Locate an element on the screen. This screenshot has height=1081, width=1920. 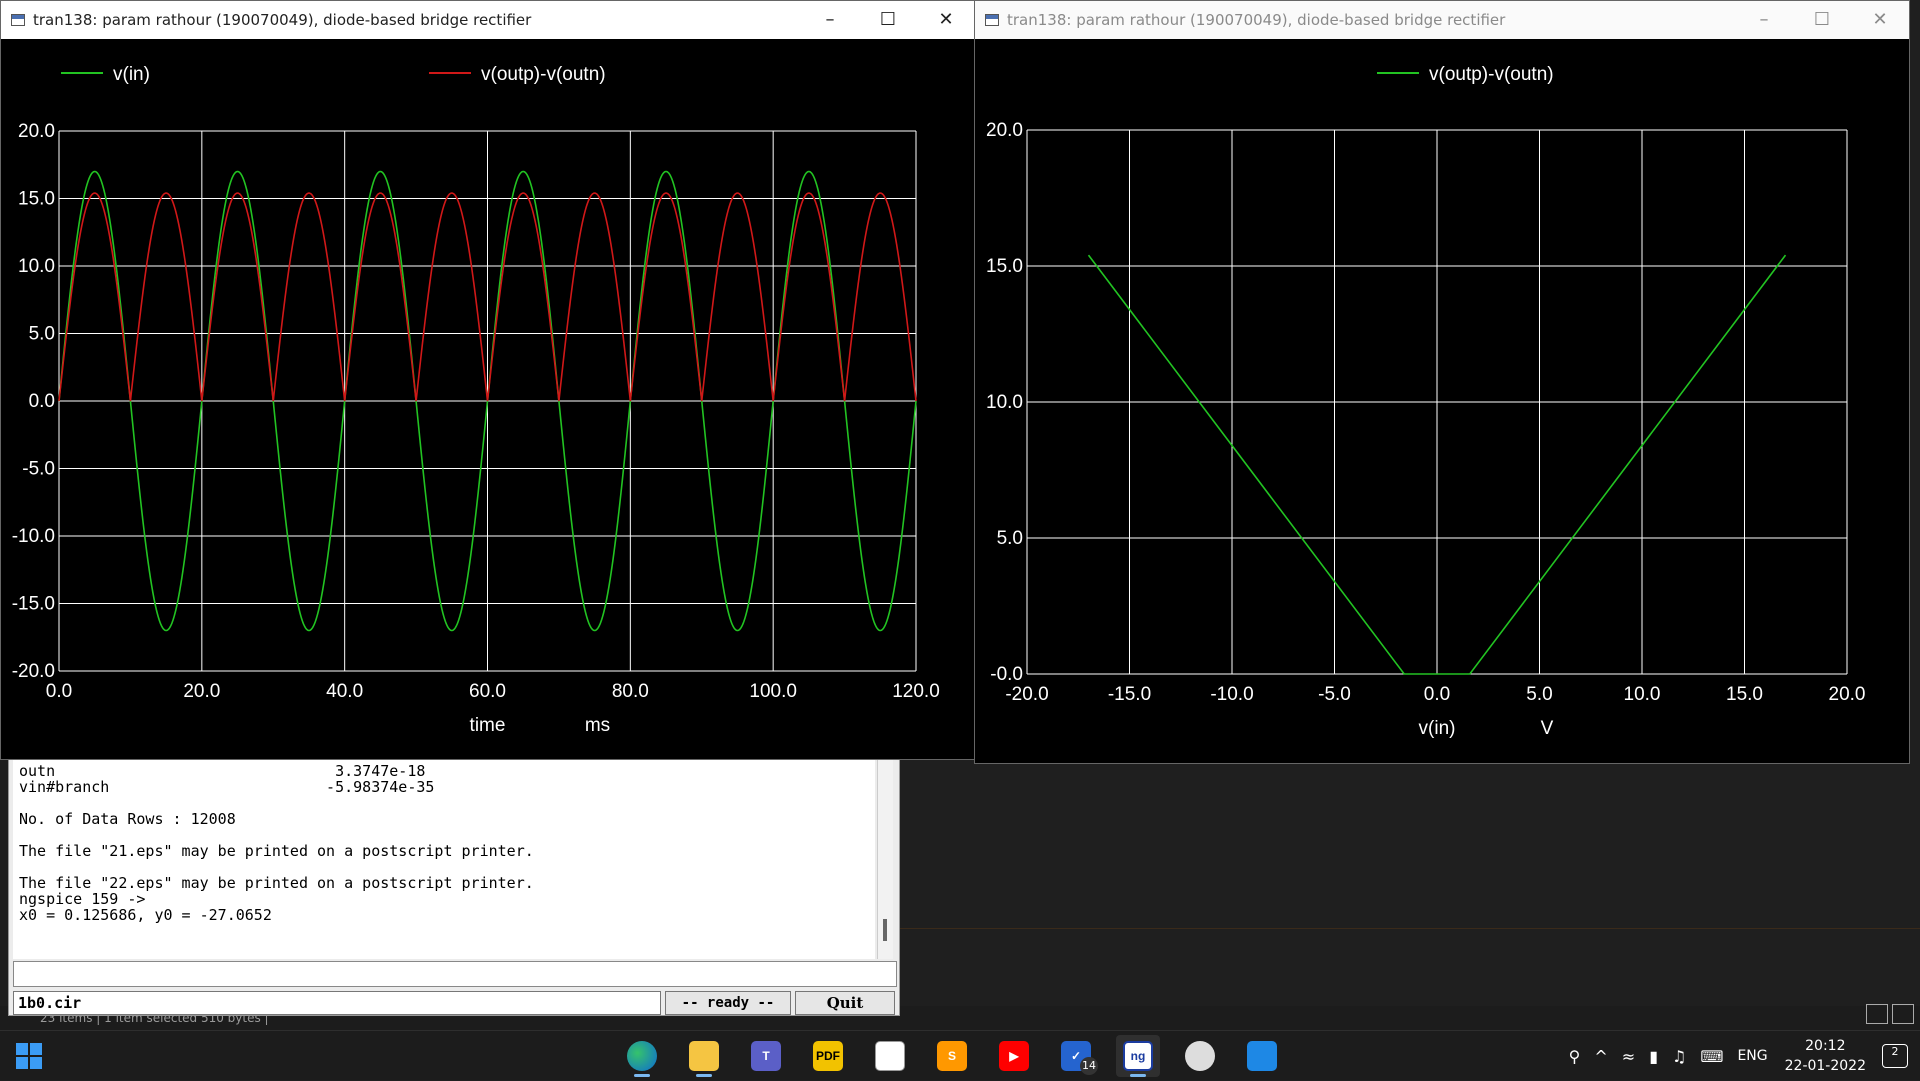
status-label: -- ready -- is located at coordinates (728, 1003).